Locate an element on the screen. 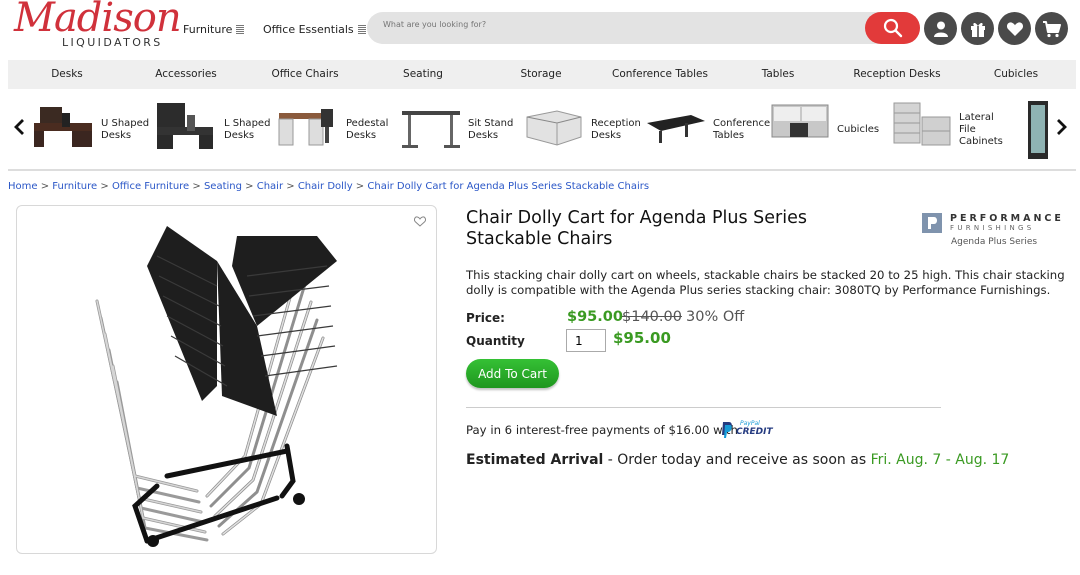 This screenshot has height=575, width=1080. arrival-label: Estimated Arrival is located at coordinates (535, 460).